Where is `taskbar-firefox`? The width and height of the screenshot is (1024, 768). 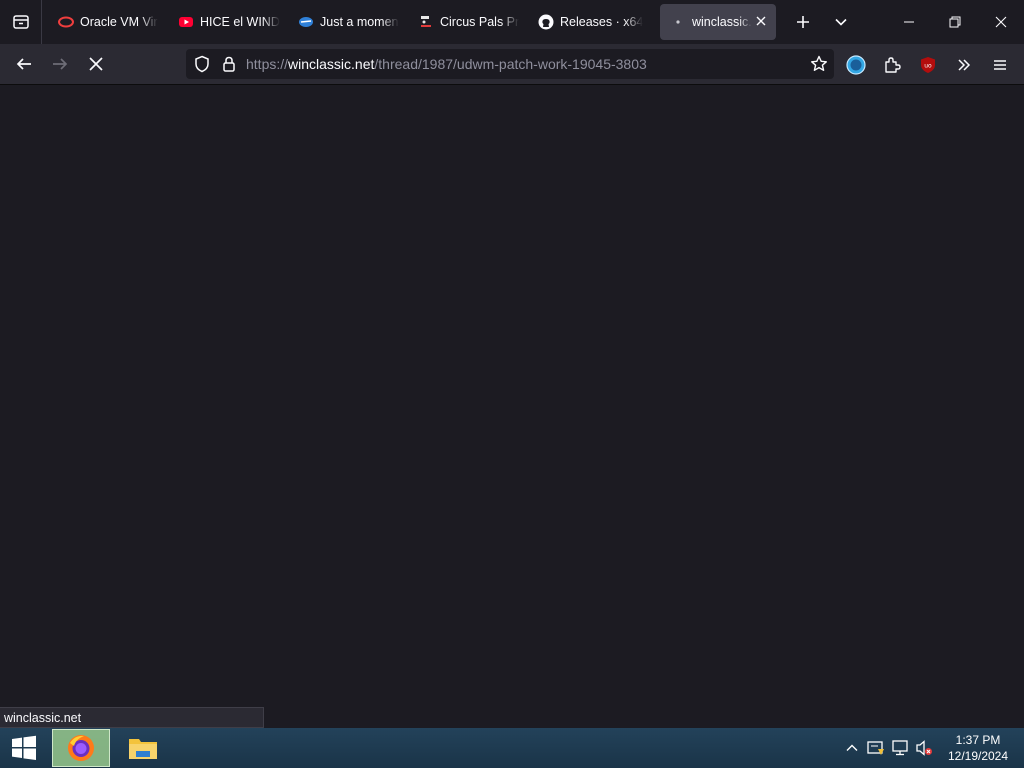 taskbar-firefox is located at coordinates (81, 748).